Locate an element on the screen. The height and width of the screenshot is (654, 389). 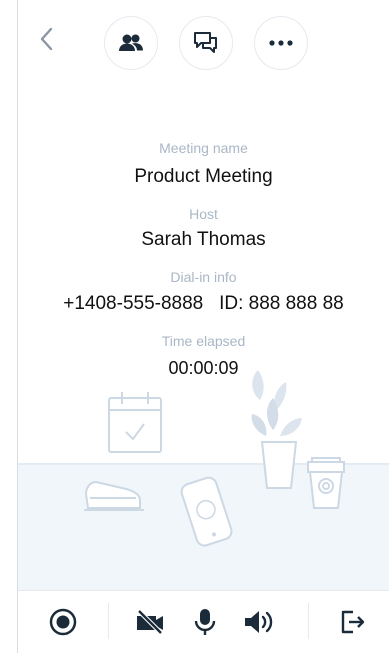
record-icon is located at coordinates (63, 622).